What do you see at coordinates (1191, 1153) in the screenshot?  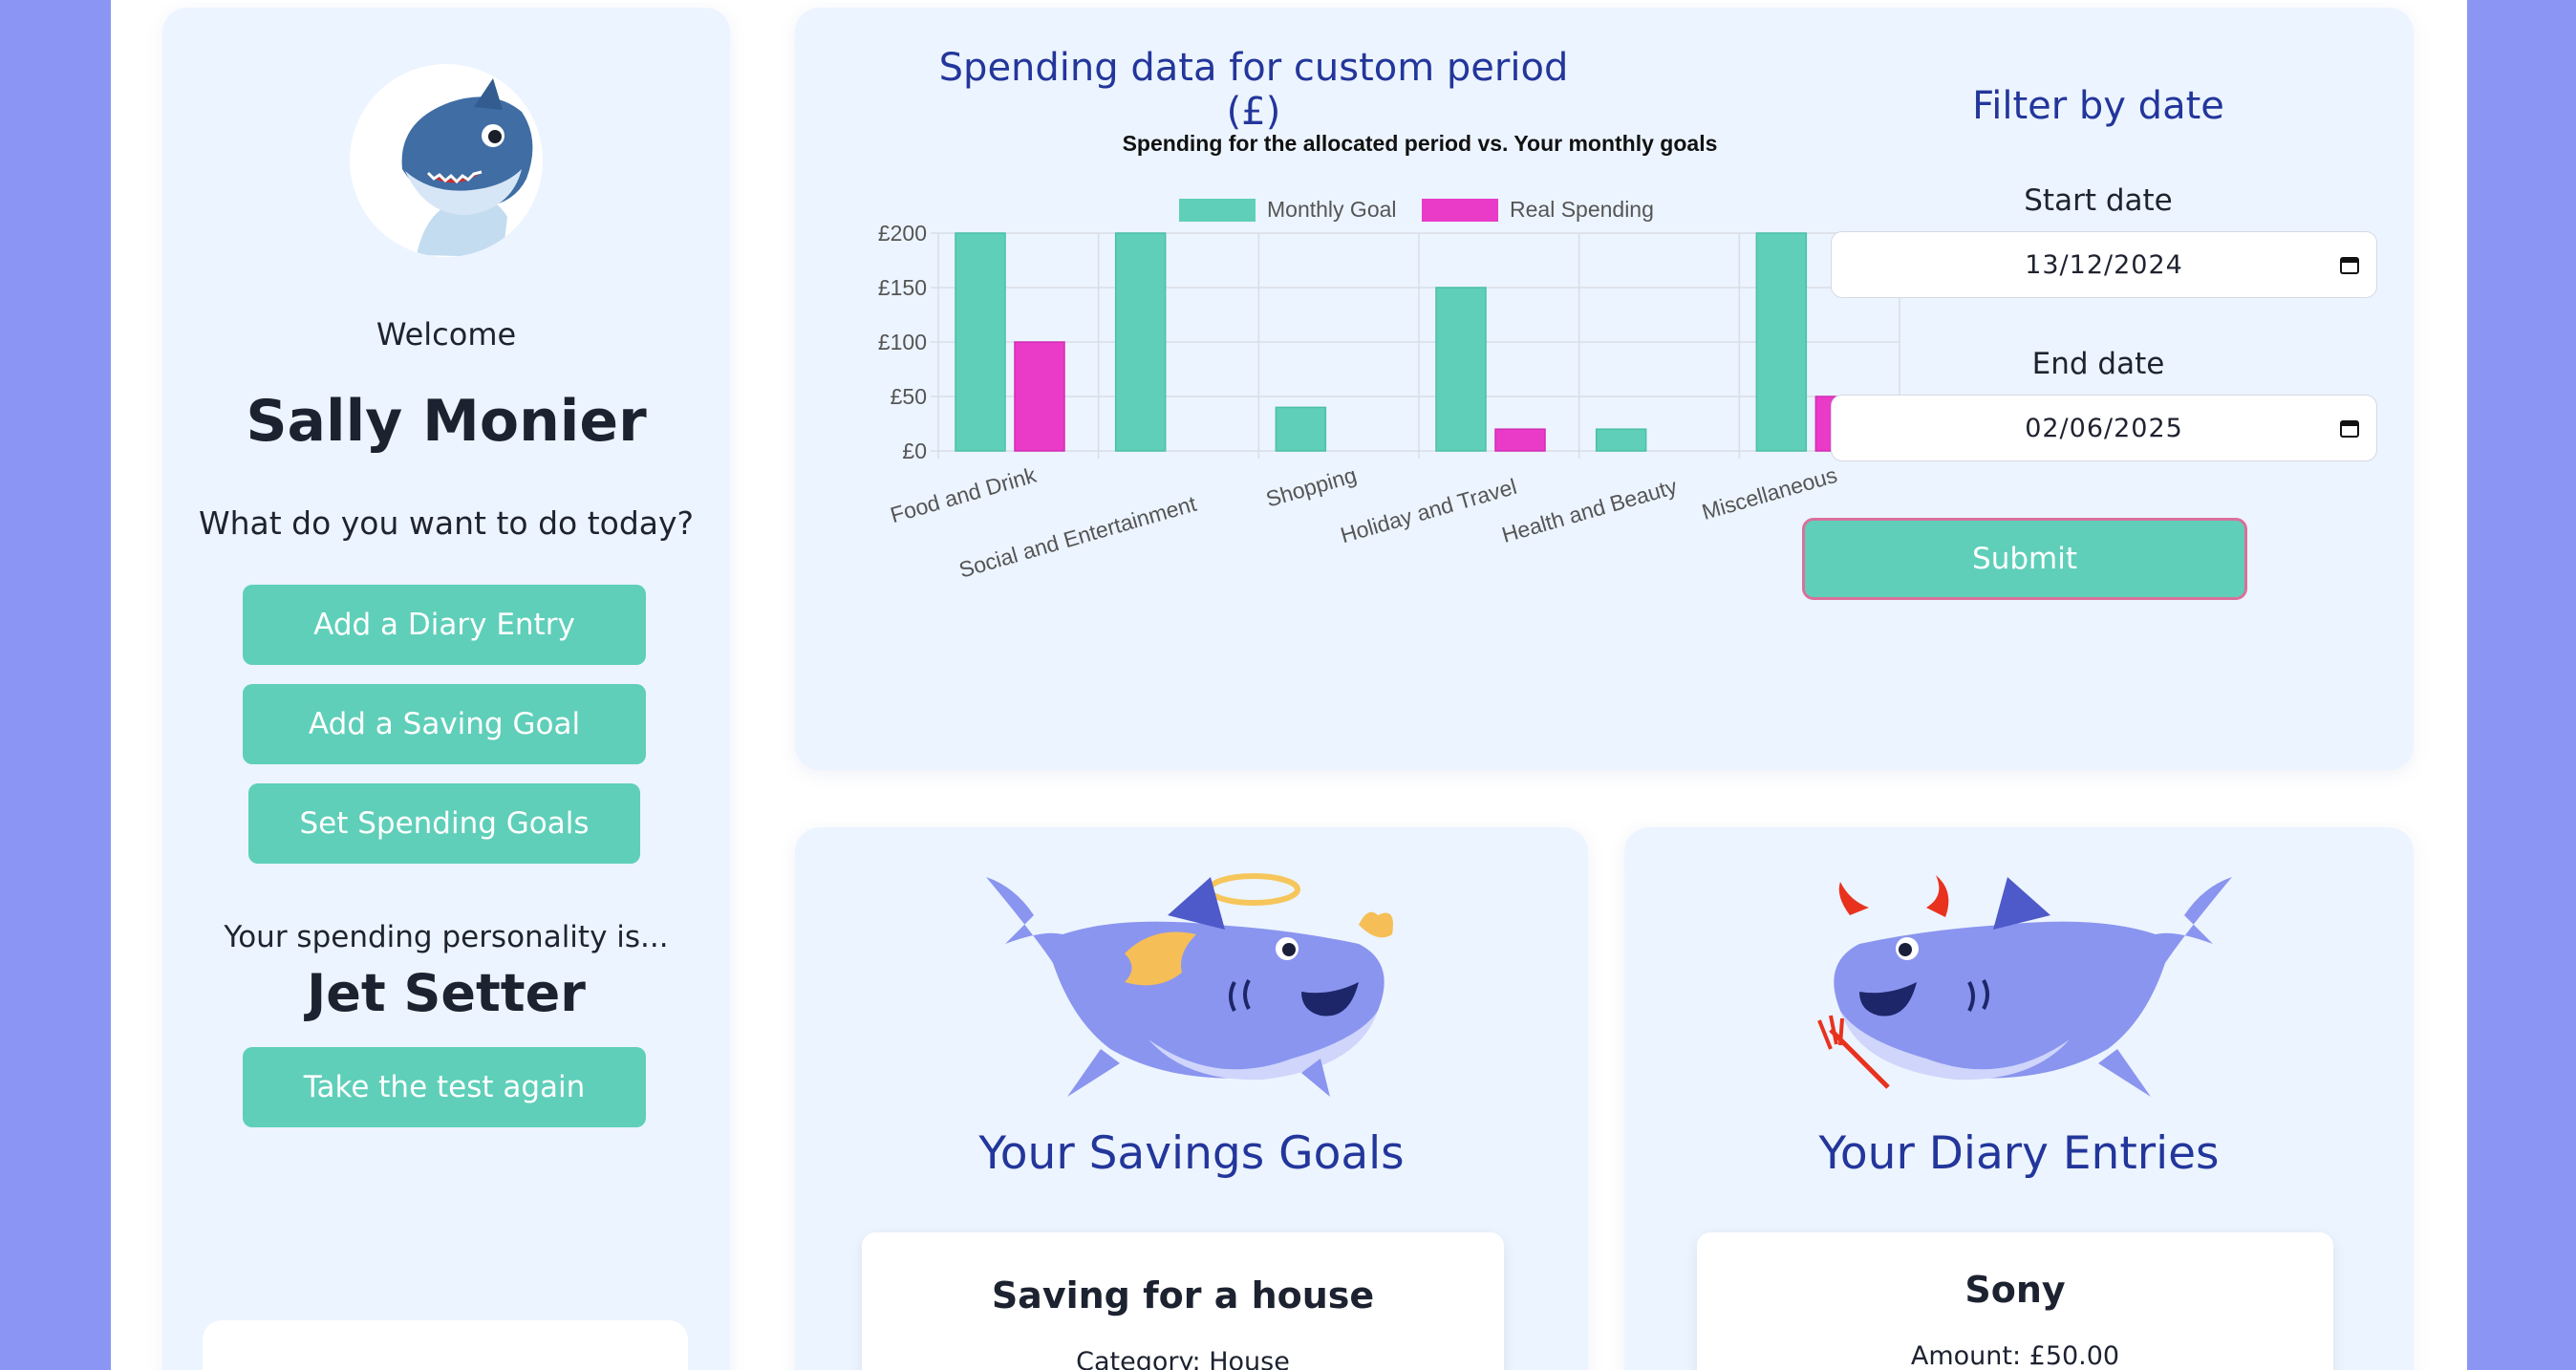 I see `savings-goals-title: Your Savings Goals` at bounding box center [1191, 1153].